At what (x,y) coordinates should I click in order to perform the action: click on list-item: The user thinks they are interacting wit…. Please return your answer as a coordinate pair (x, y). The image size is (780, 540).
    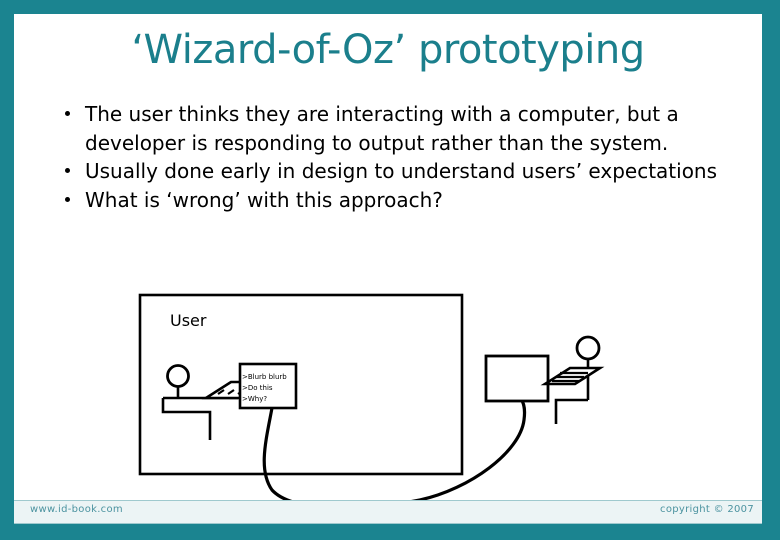
    Looking at the image, I should click on (394, 128).